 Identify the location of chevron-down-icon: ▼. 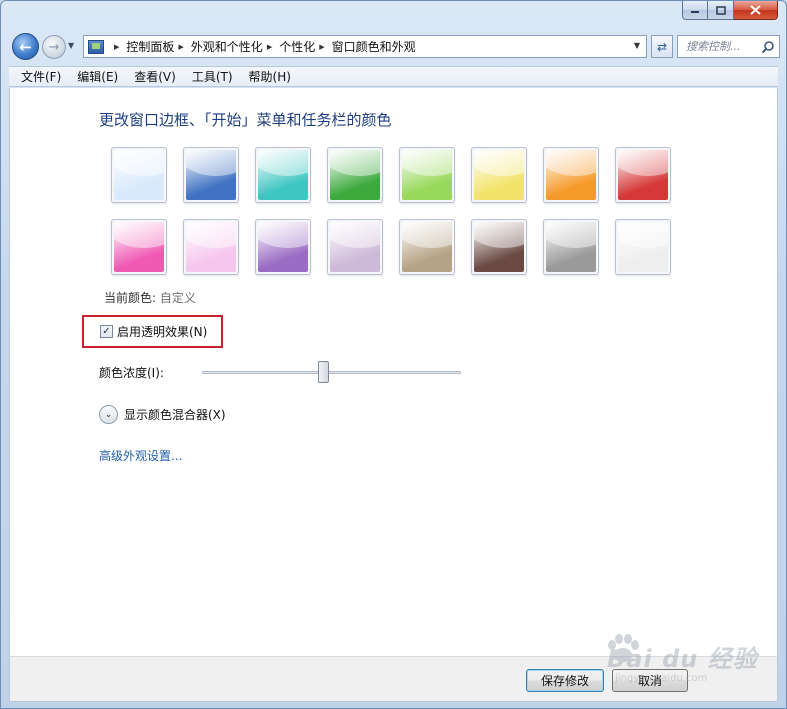
(71, 45).